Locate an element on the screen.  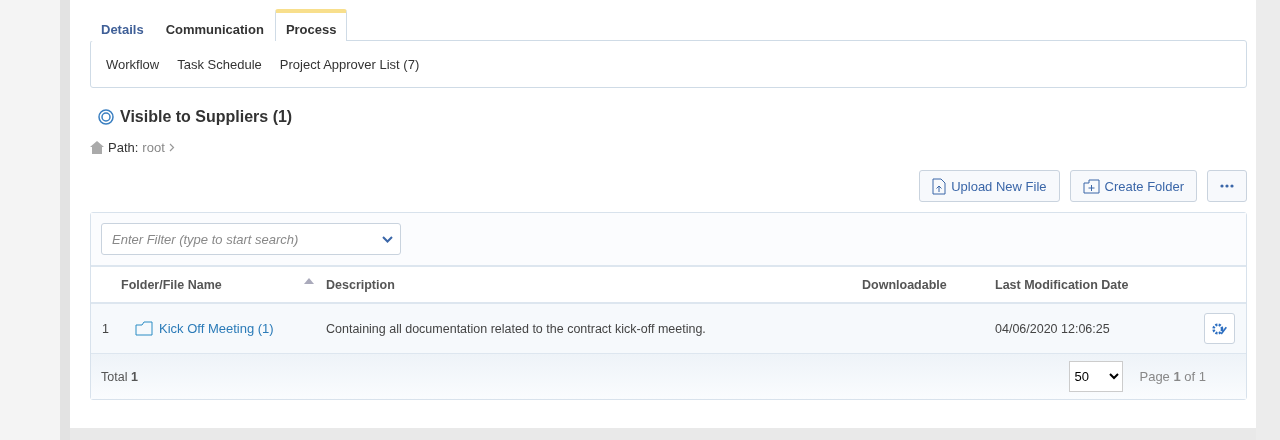
date-cell: 04/06/2020 12:06:25 is located at coordinates (1052, 328).